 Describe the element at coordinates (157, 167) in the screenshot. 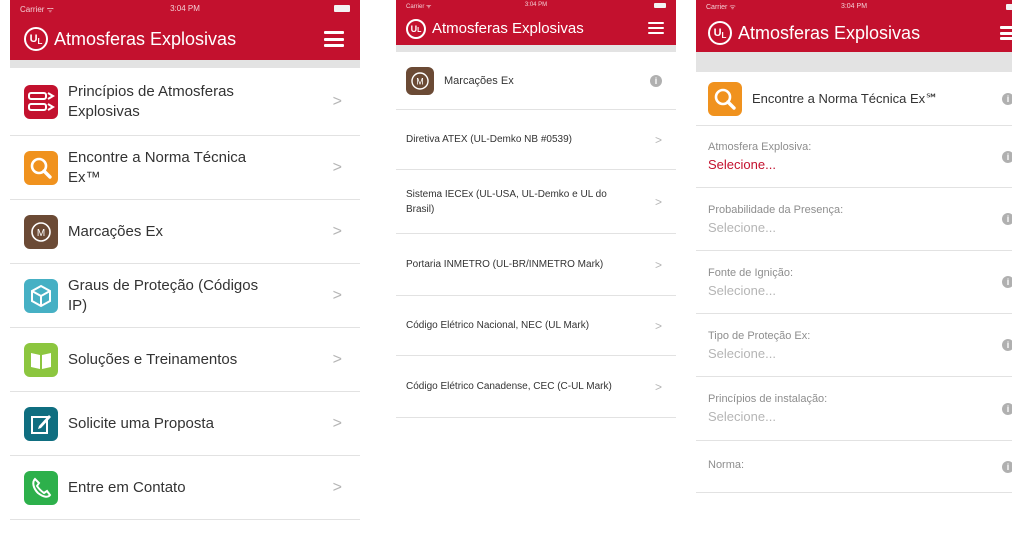

I see `menu-item-label: Encontre a Norma Técnica Ex™` at that location.